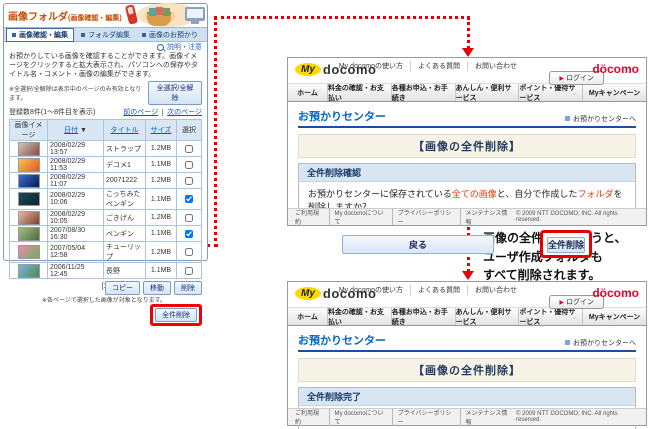  Describe the element at coordinates (188, 288) in the screenshot. I see `delete-button: 削除` at that location.